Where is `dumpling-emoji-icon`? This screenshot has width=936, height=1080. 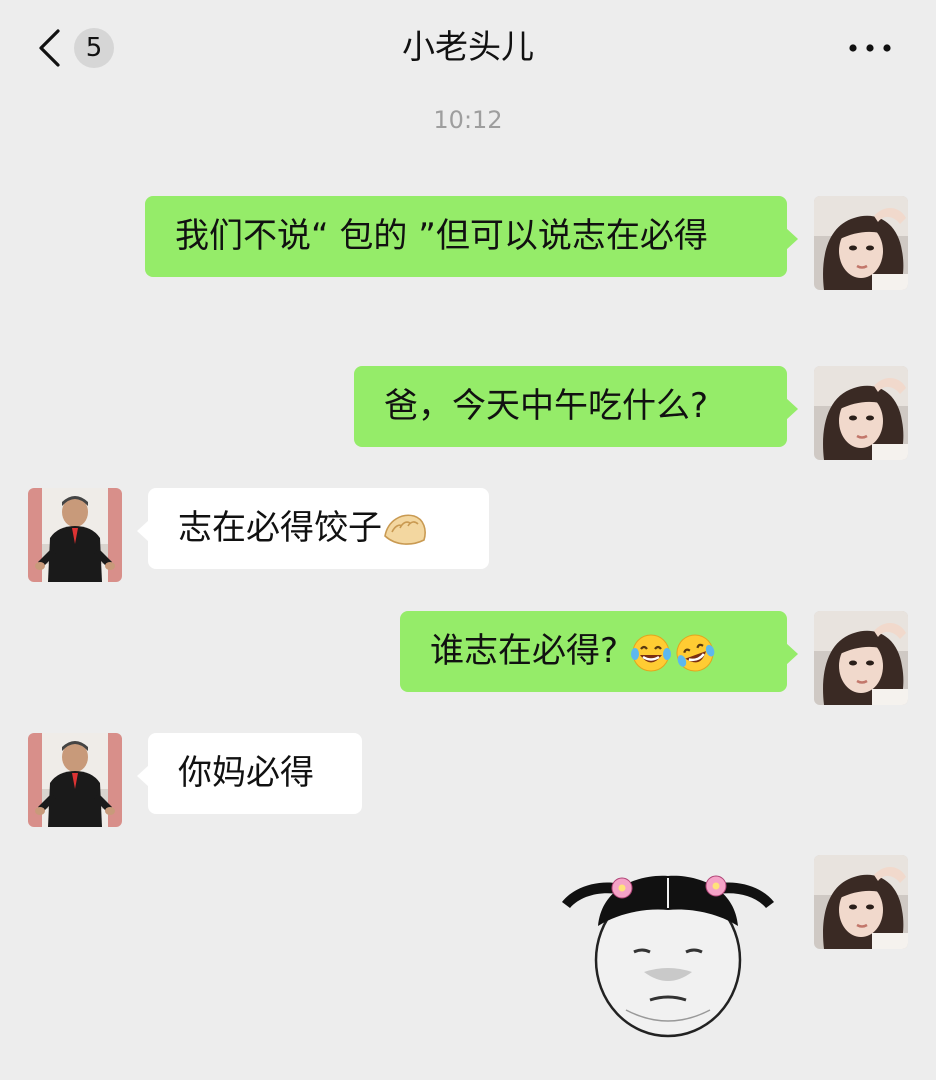
dumpling-emoji-icon is located at coordinates (405, 529).